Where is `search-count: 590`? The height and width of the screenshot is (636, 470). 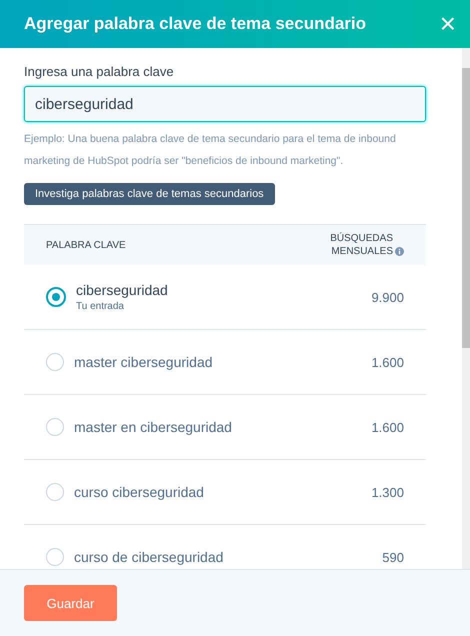 search-count: 590 is located at coordinates (393, 557).